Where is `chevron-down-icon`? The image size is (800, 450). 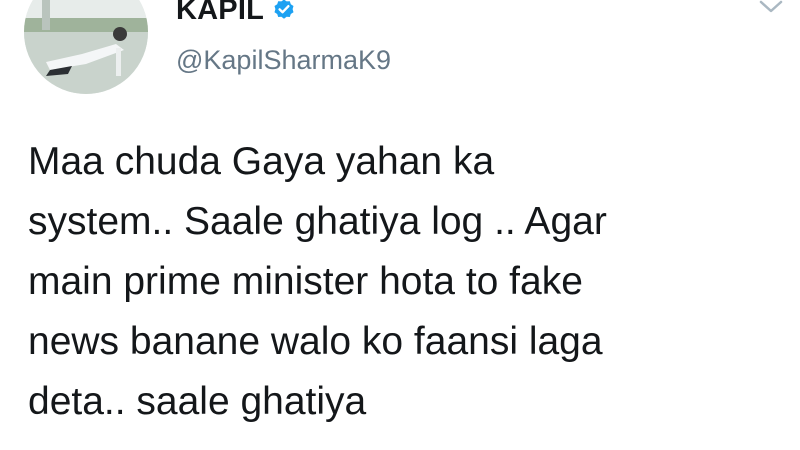
chevron-down-icon is located at coordinates (771, 9).